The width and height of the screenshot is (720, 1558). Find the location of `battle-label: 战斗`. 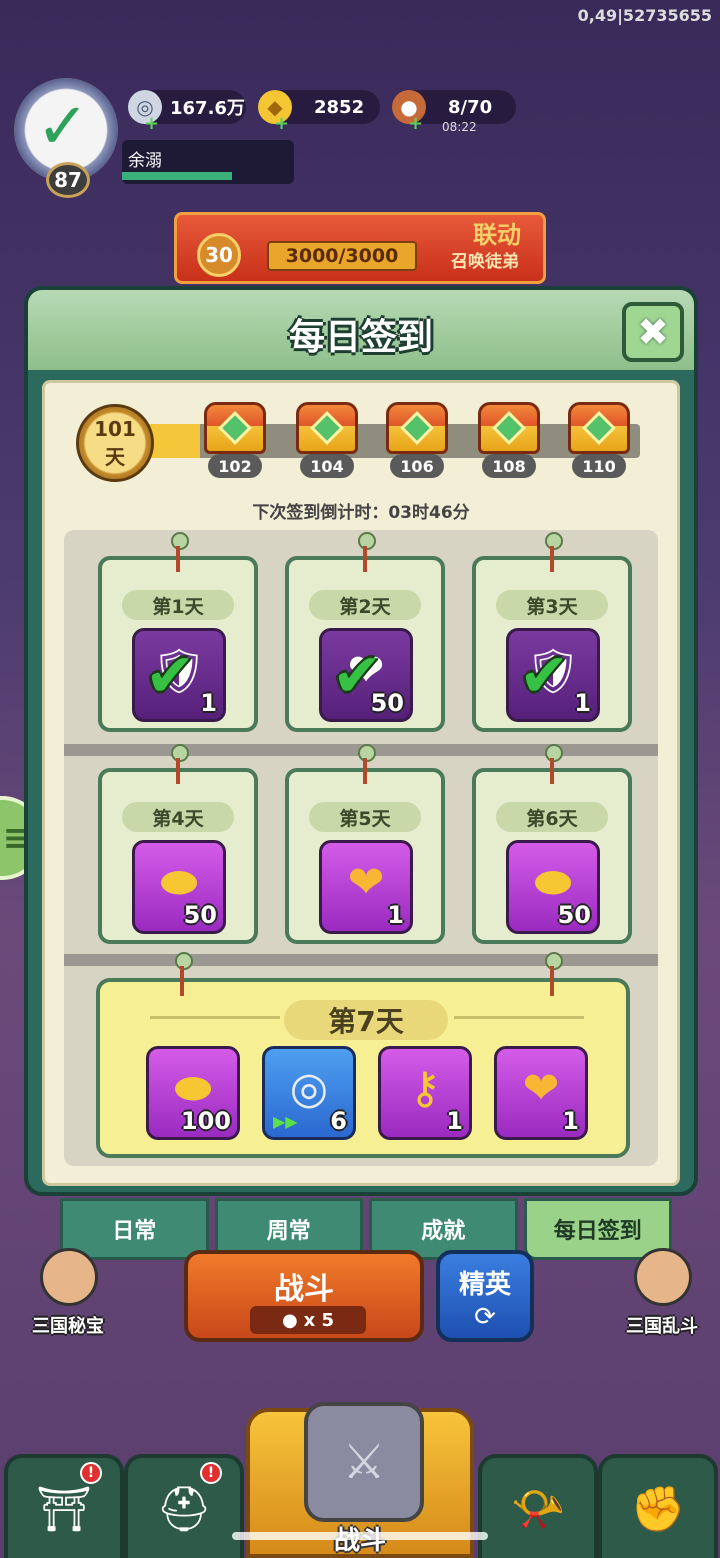

battle-label: 战斗 is located at coordinates (304, 1289).